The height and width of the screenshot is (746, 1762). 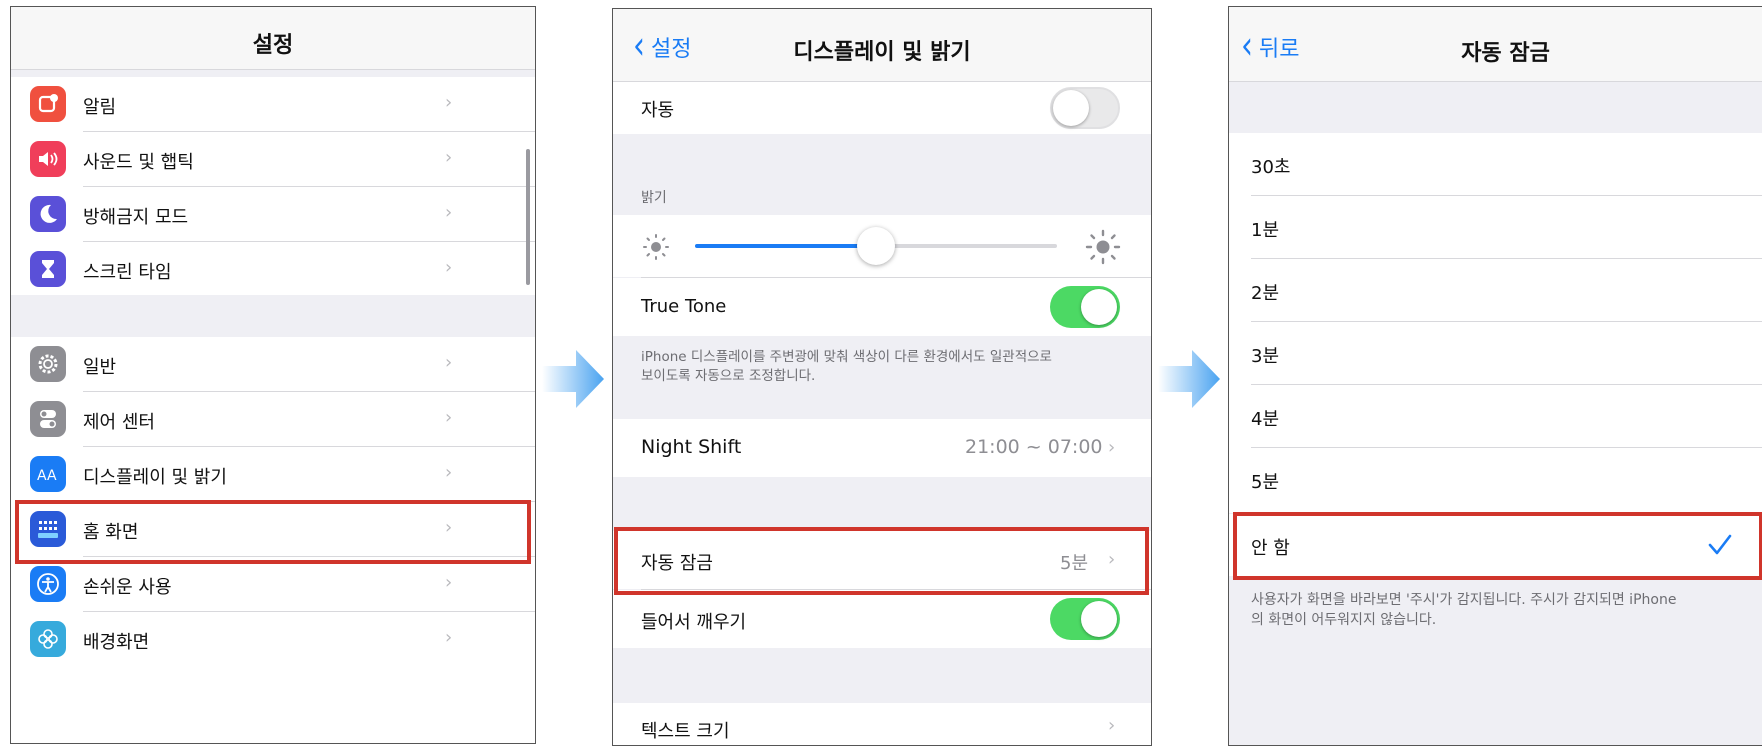 I want to click on brightness-slider, so click(x=876, y=246).